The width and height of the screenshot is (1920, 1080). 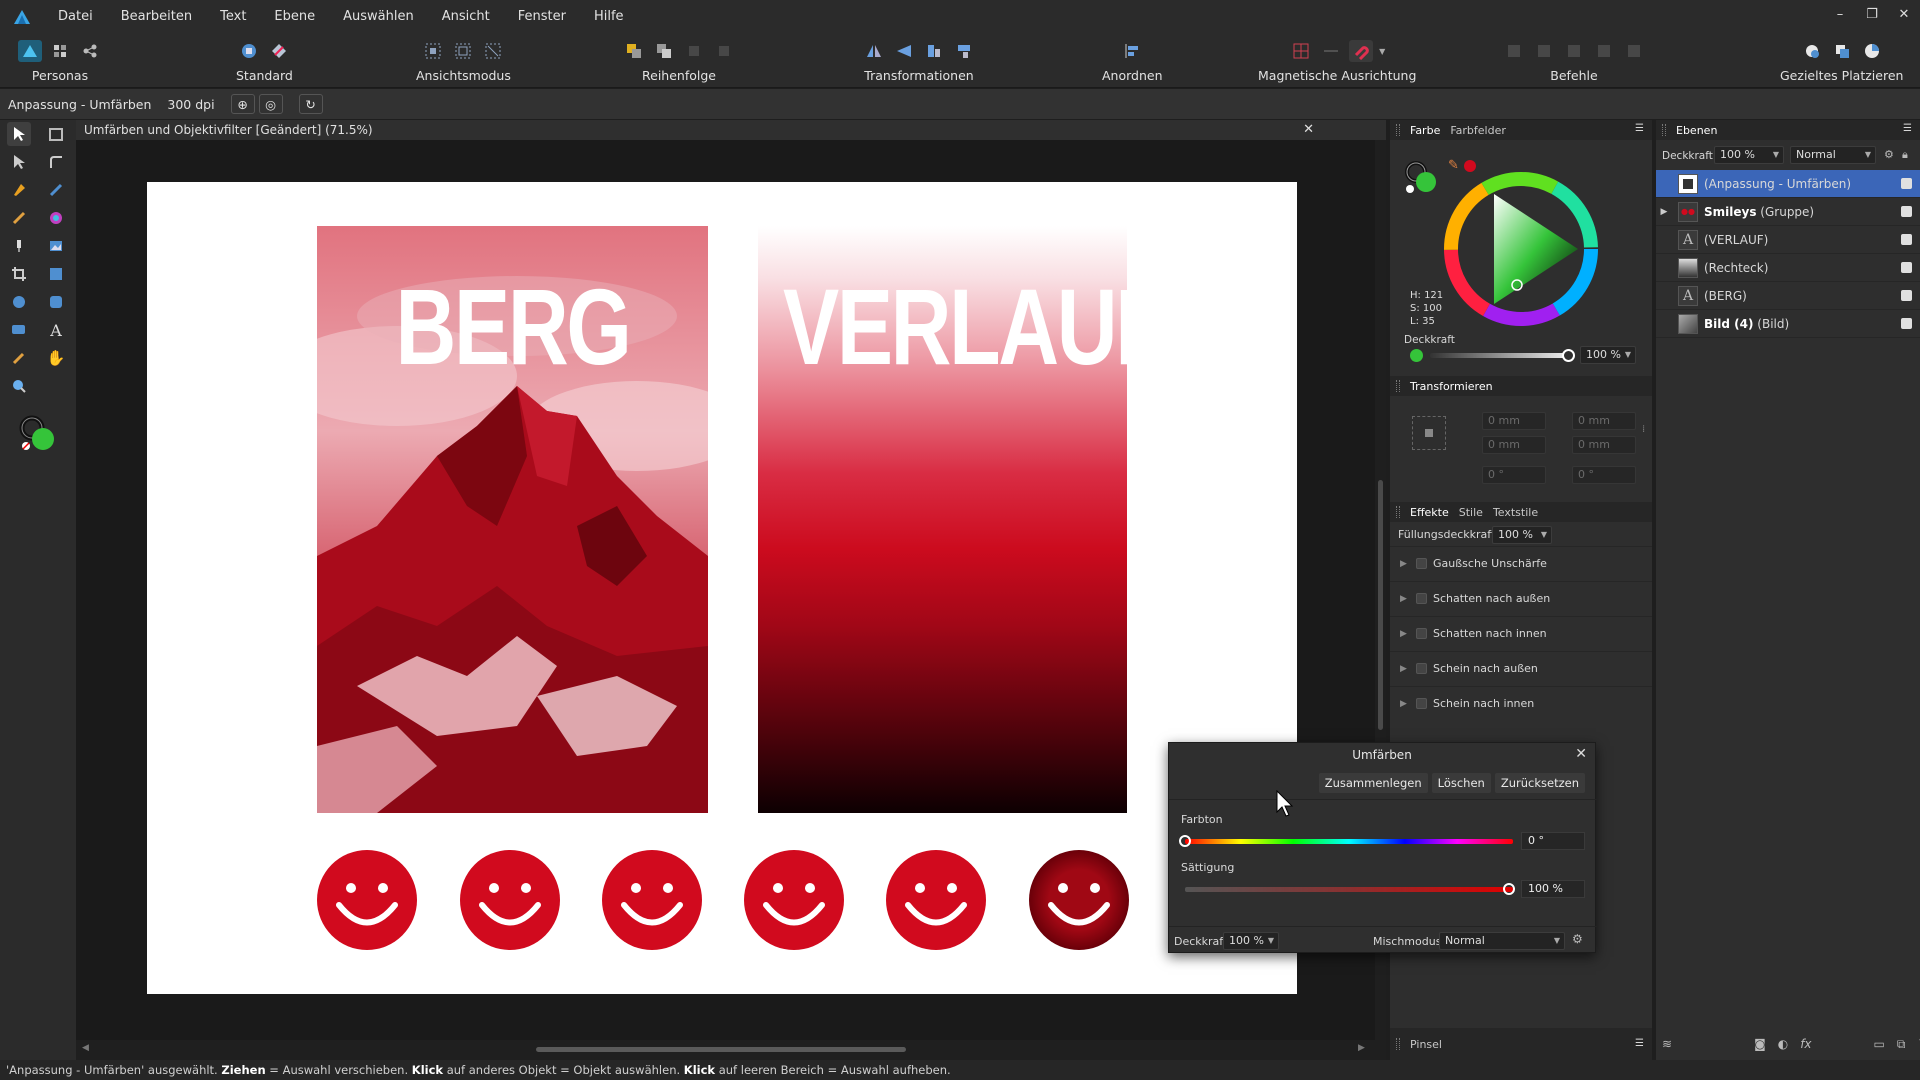 I want to click on horizontal-scroll-thumb, so click(x=721, y=1049).